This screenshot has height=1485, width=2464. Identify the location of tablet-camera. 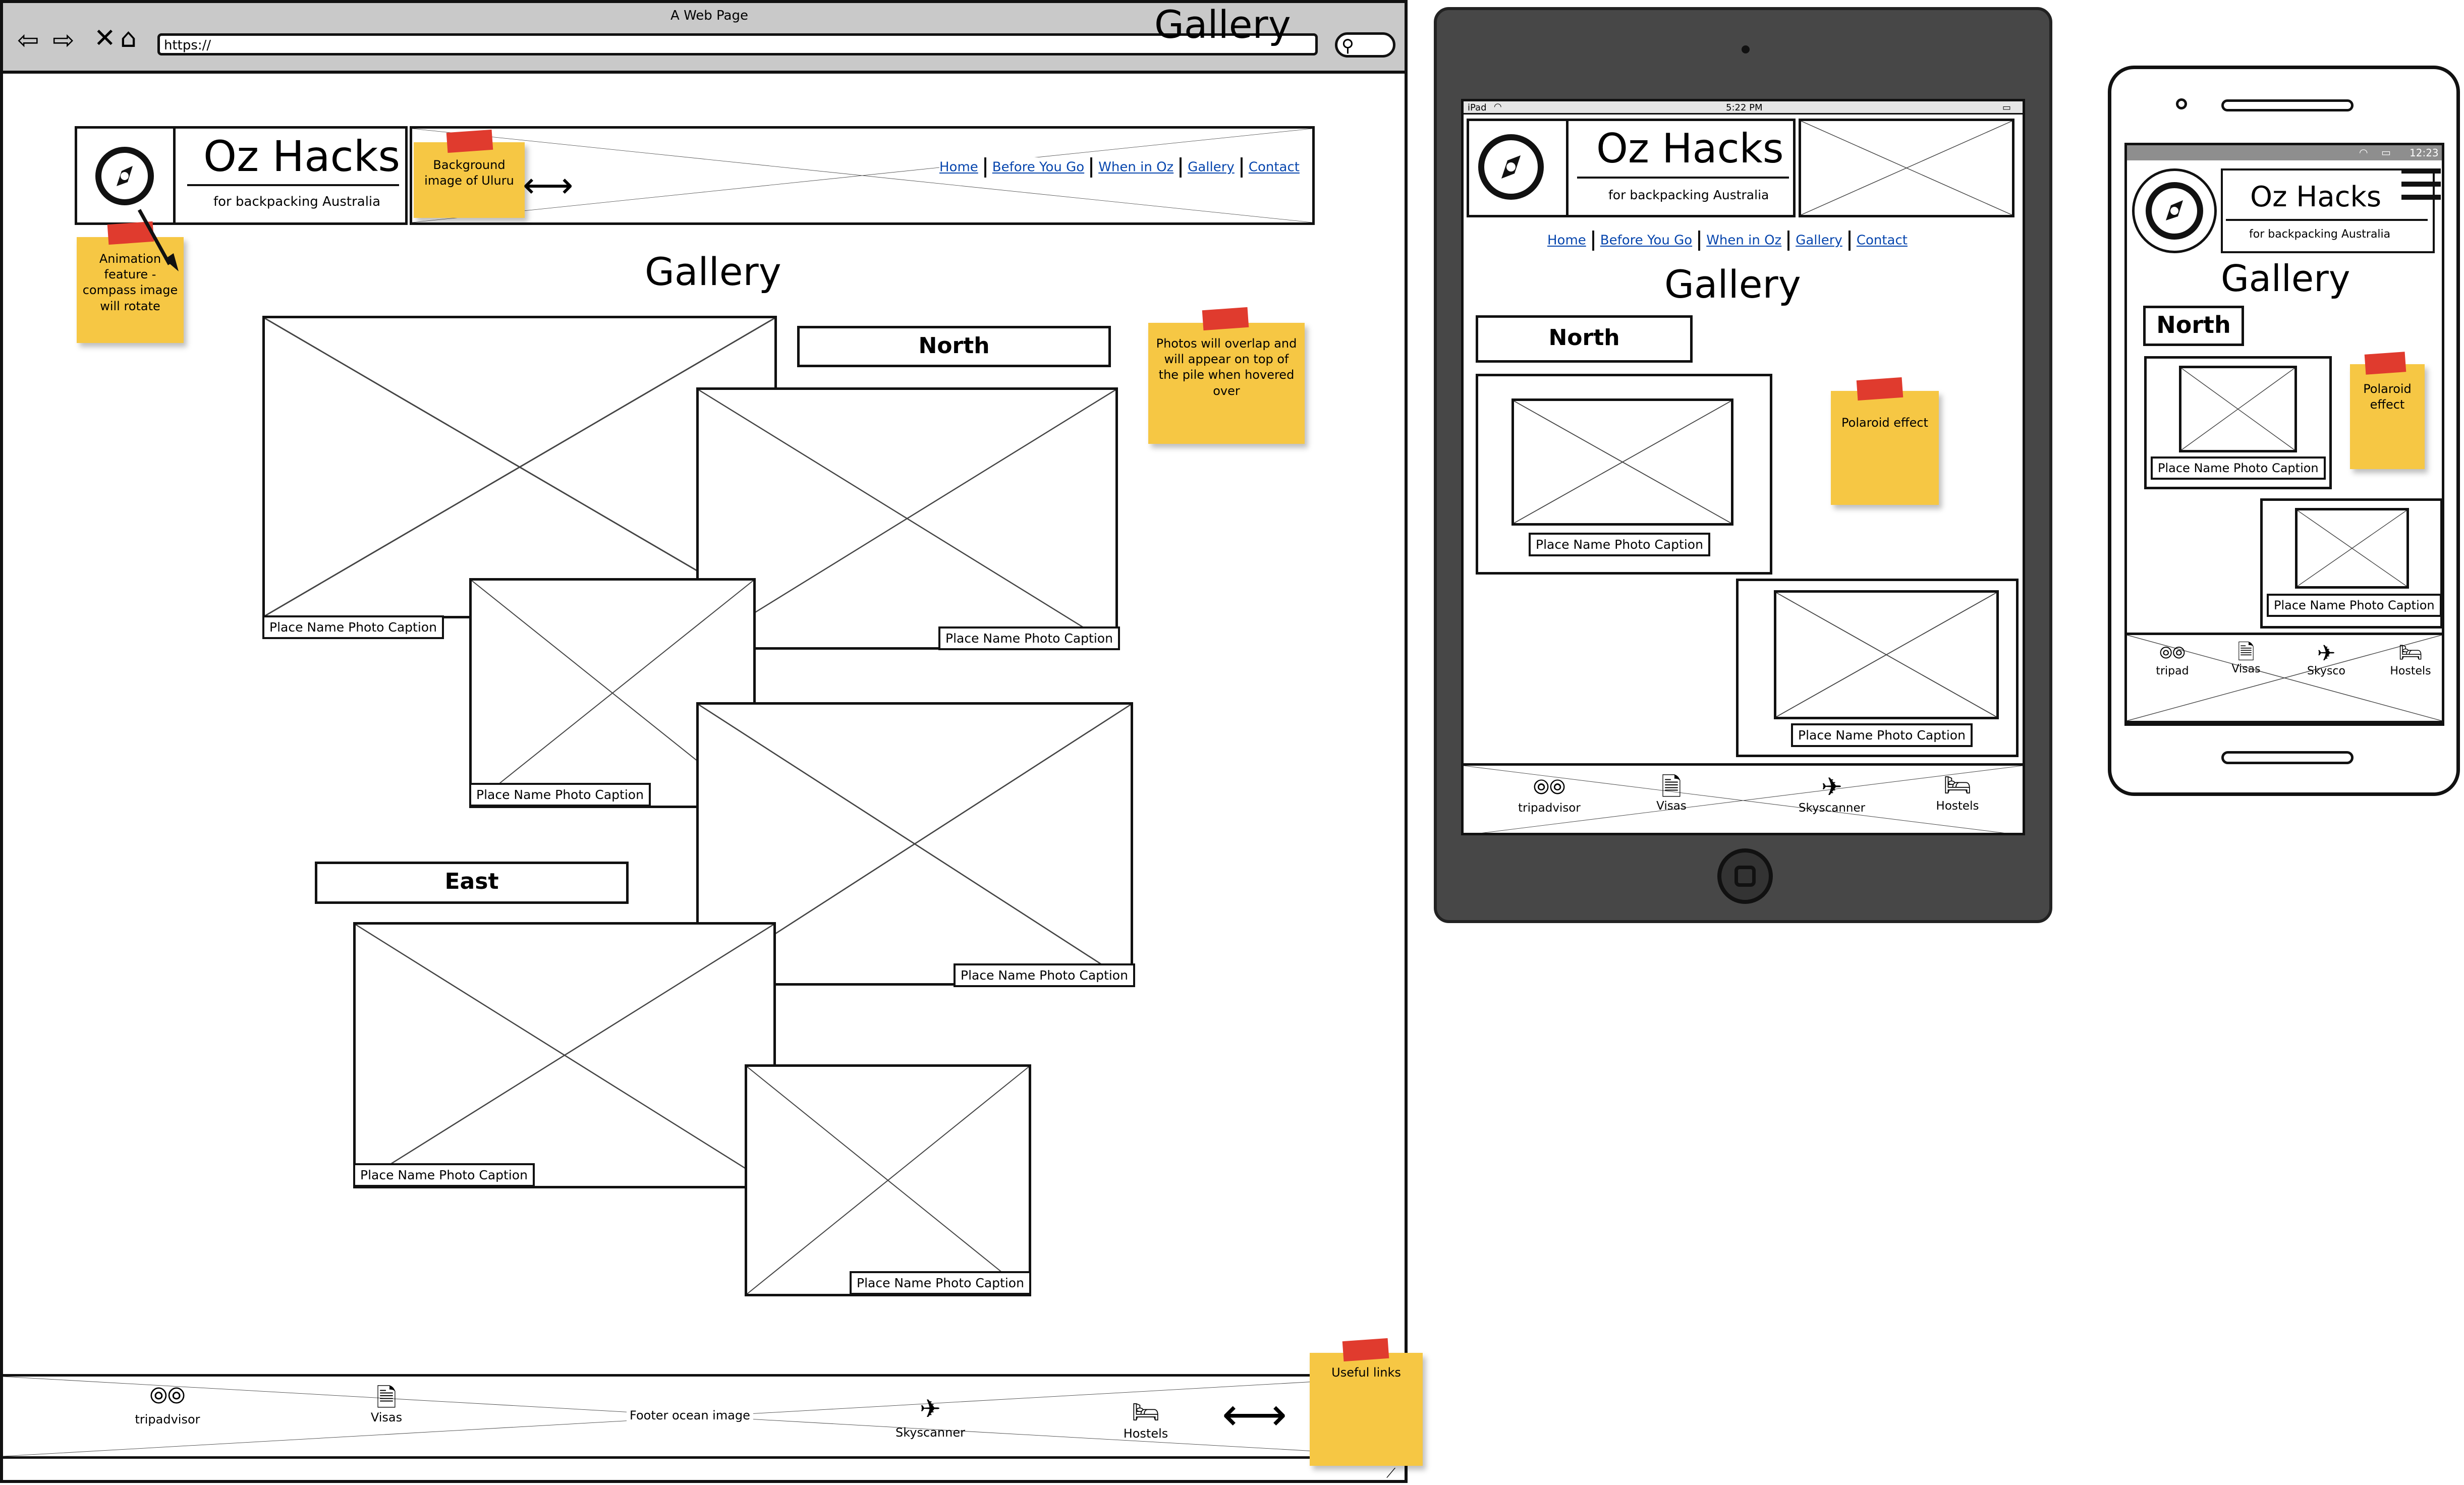
(1746, 49).